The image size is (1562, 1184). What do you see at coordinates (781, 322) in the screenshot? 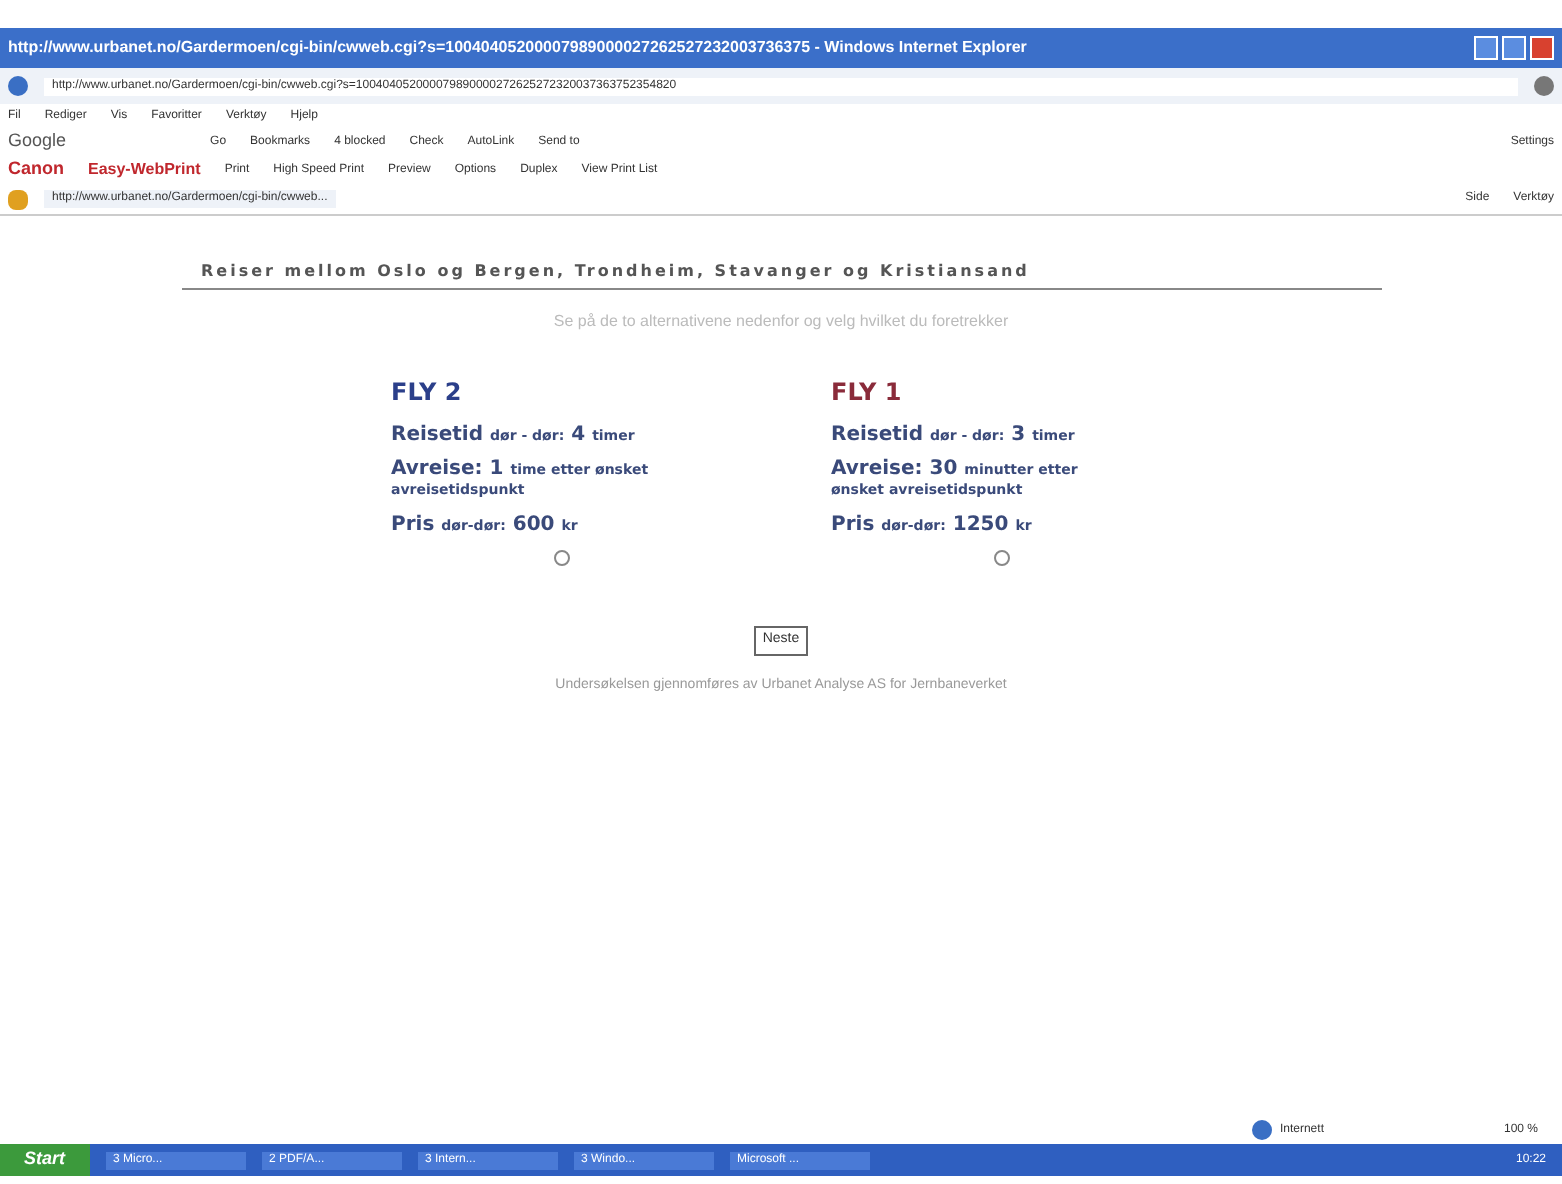
I see `intro-text: Se på de to alternativene nedenfor og velg hvilket du foretrekker` at bounding box center [781, 322].